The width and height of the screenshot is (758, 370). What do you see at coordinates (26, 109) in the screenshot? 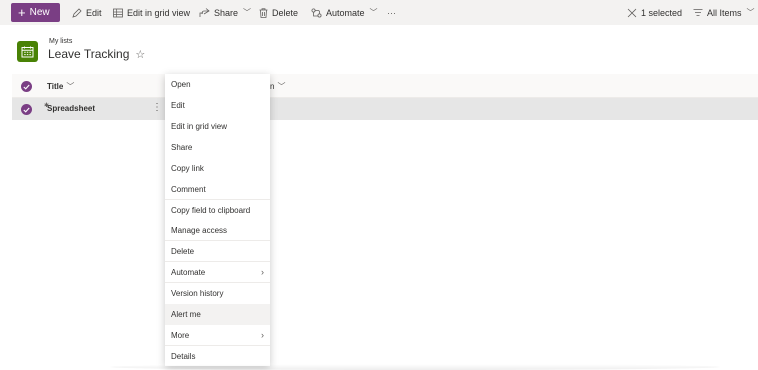
I see `row-checkbox` at bounding box center [26, 109].